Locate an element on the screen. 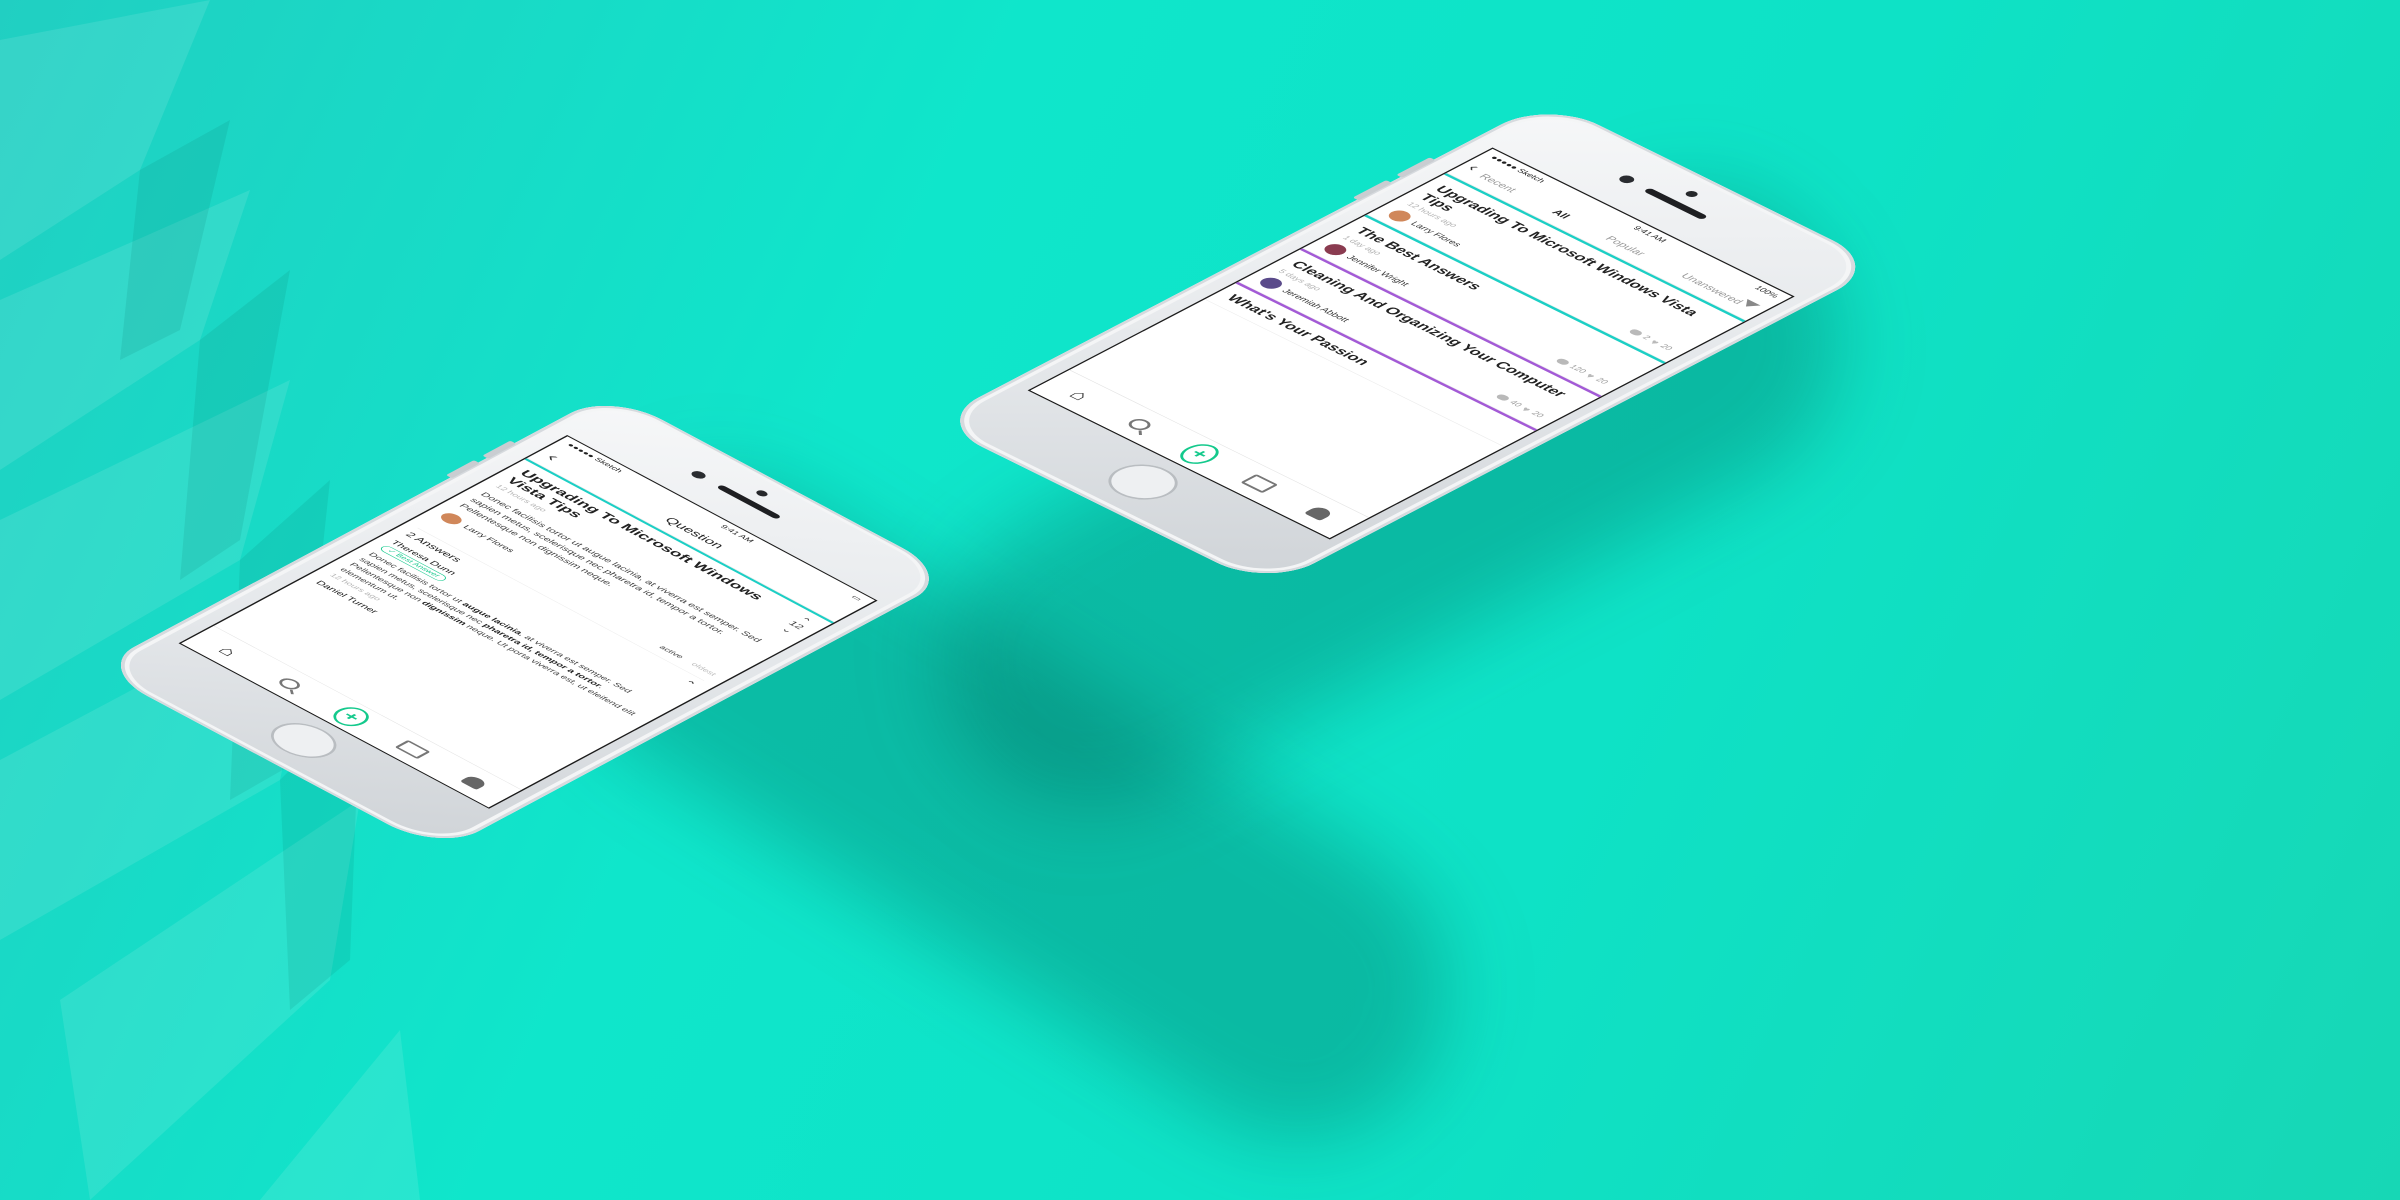 Image resolution: width=2400 pixels, height=1200 pixels. answer-time: 12 hours ago is located at coordinates (355, 587).